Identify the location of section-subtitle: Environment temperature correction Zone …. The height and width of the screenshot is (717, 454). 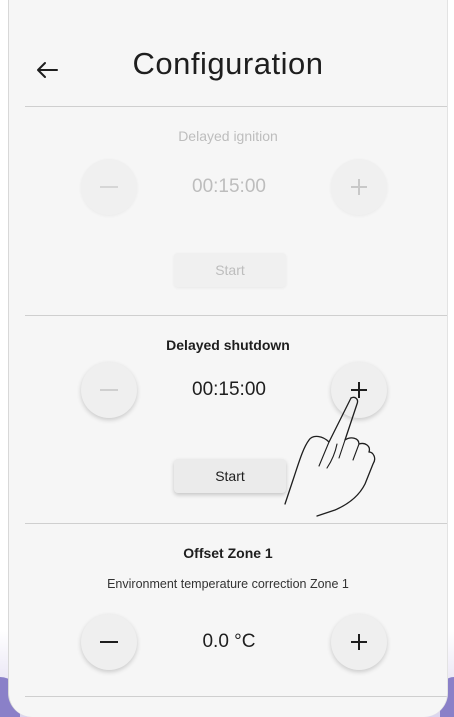
(228, 584).